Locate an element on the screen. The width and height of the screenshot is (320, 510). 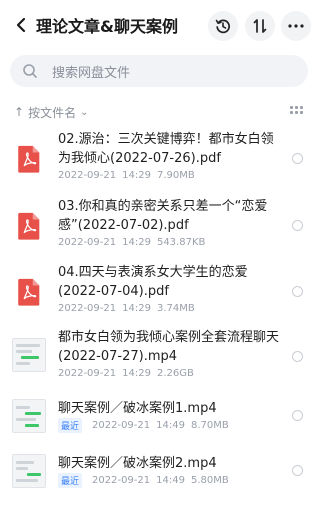
file-size: 3.74MB is located at coordinates (175, 308).